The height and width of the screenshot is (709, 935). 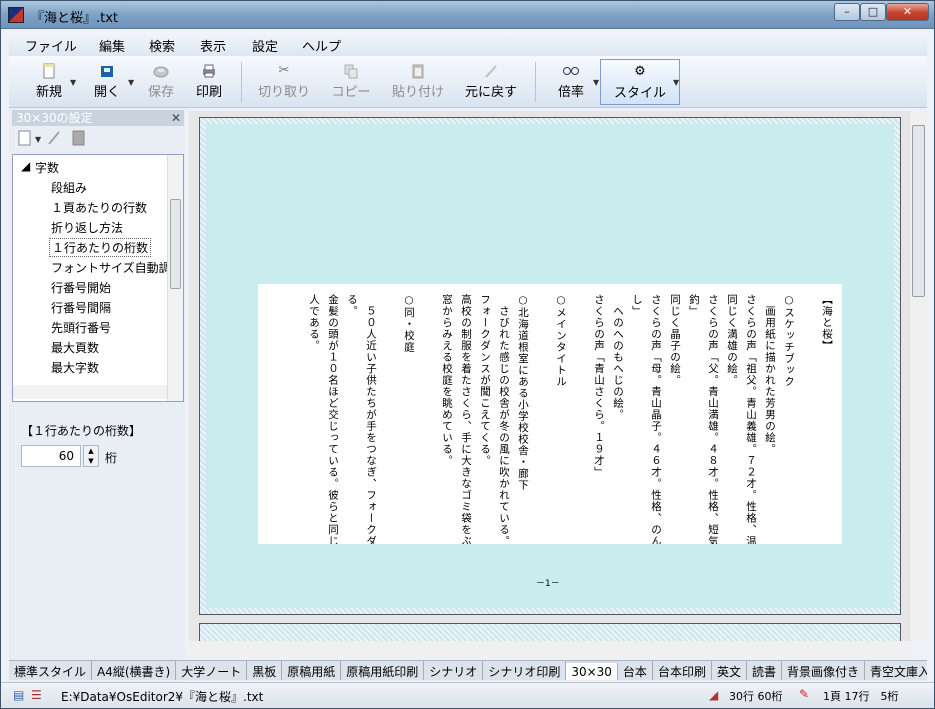 I want to click on copy-button: コピー, so click(x=351, y=82).